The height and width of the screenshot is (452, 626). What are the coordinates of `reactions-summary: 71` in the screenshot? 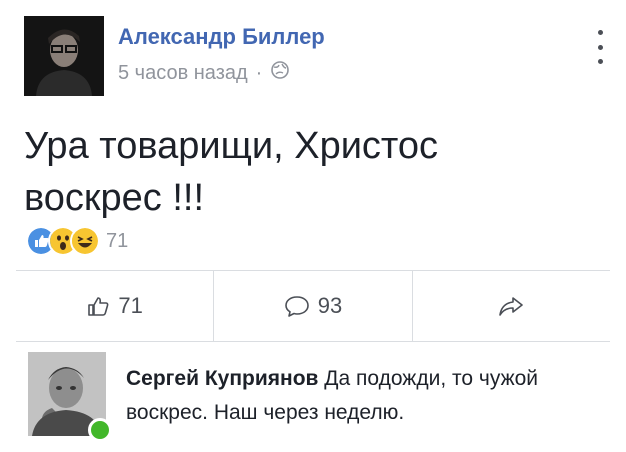 It's located at (77, 241).